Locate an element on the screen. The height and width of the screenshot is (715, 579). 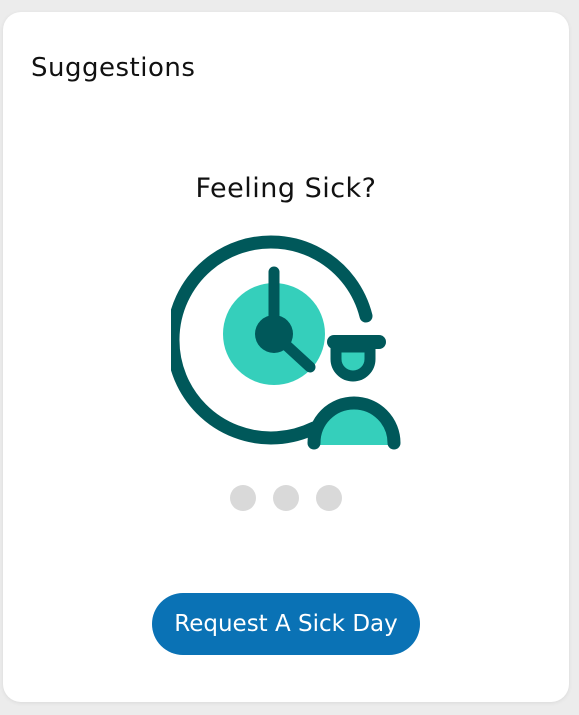
carousel-dots is located at coordinates (286, 498).